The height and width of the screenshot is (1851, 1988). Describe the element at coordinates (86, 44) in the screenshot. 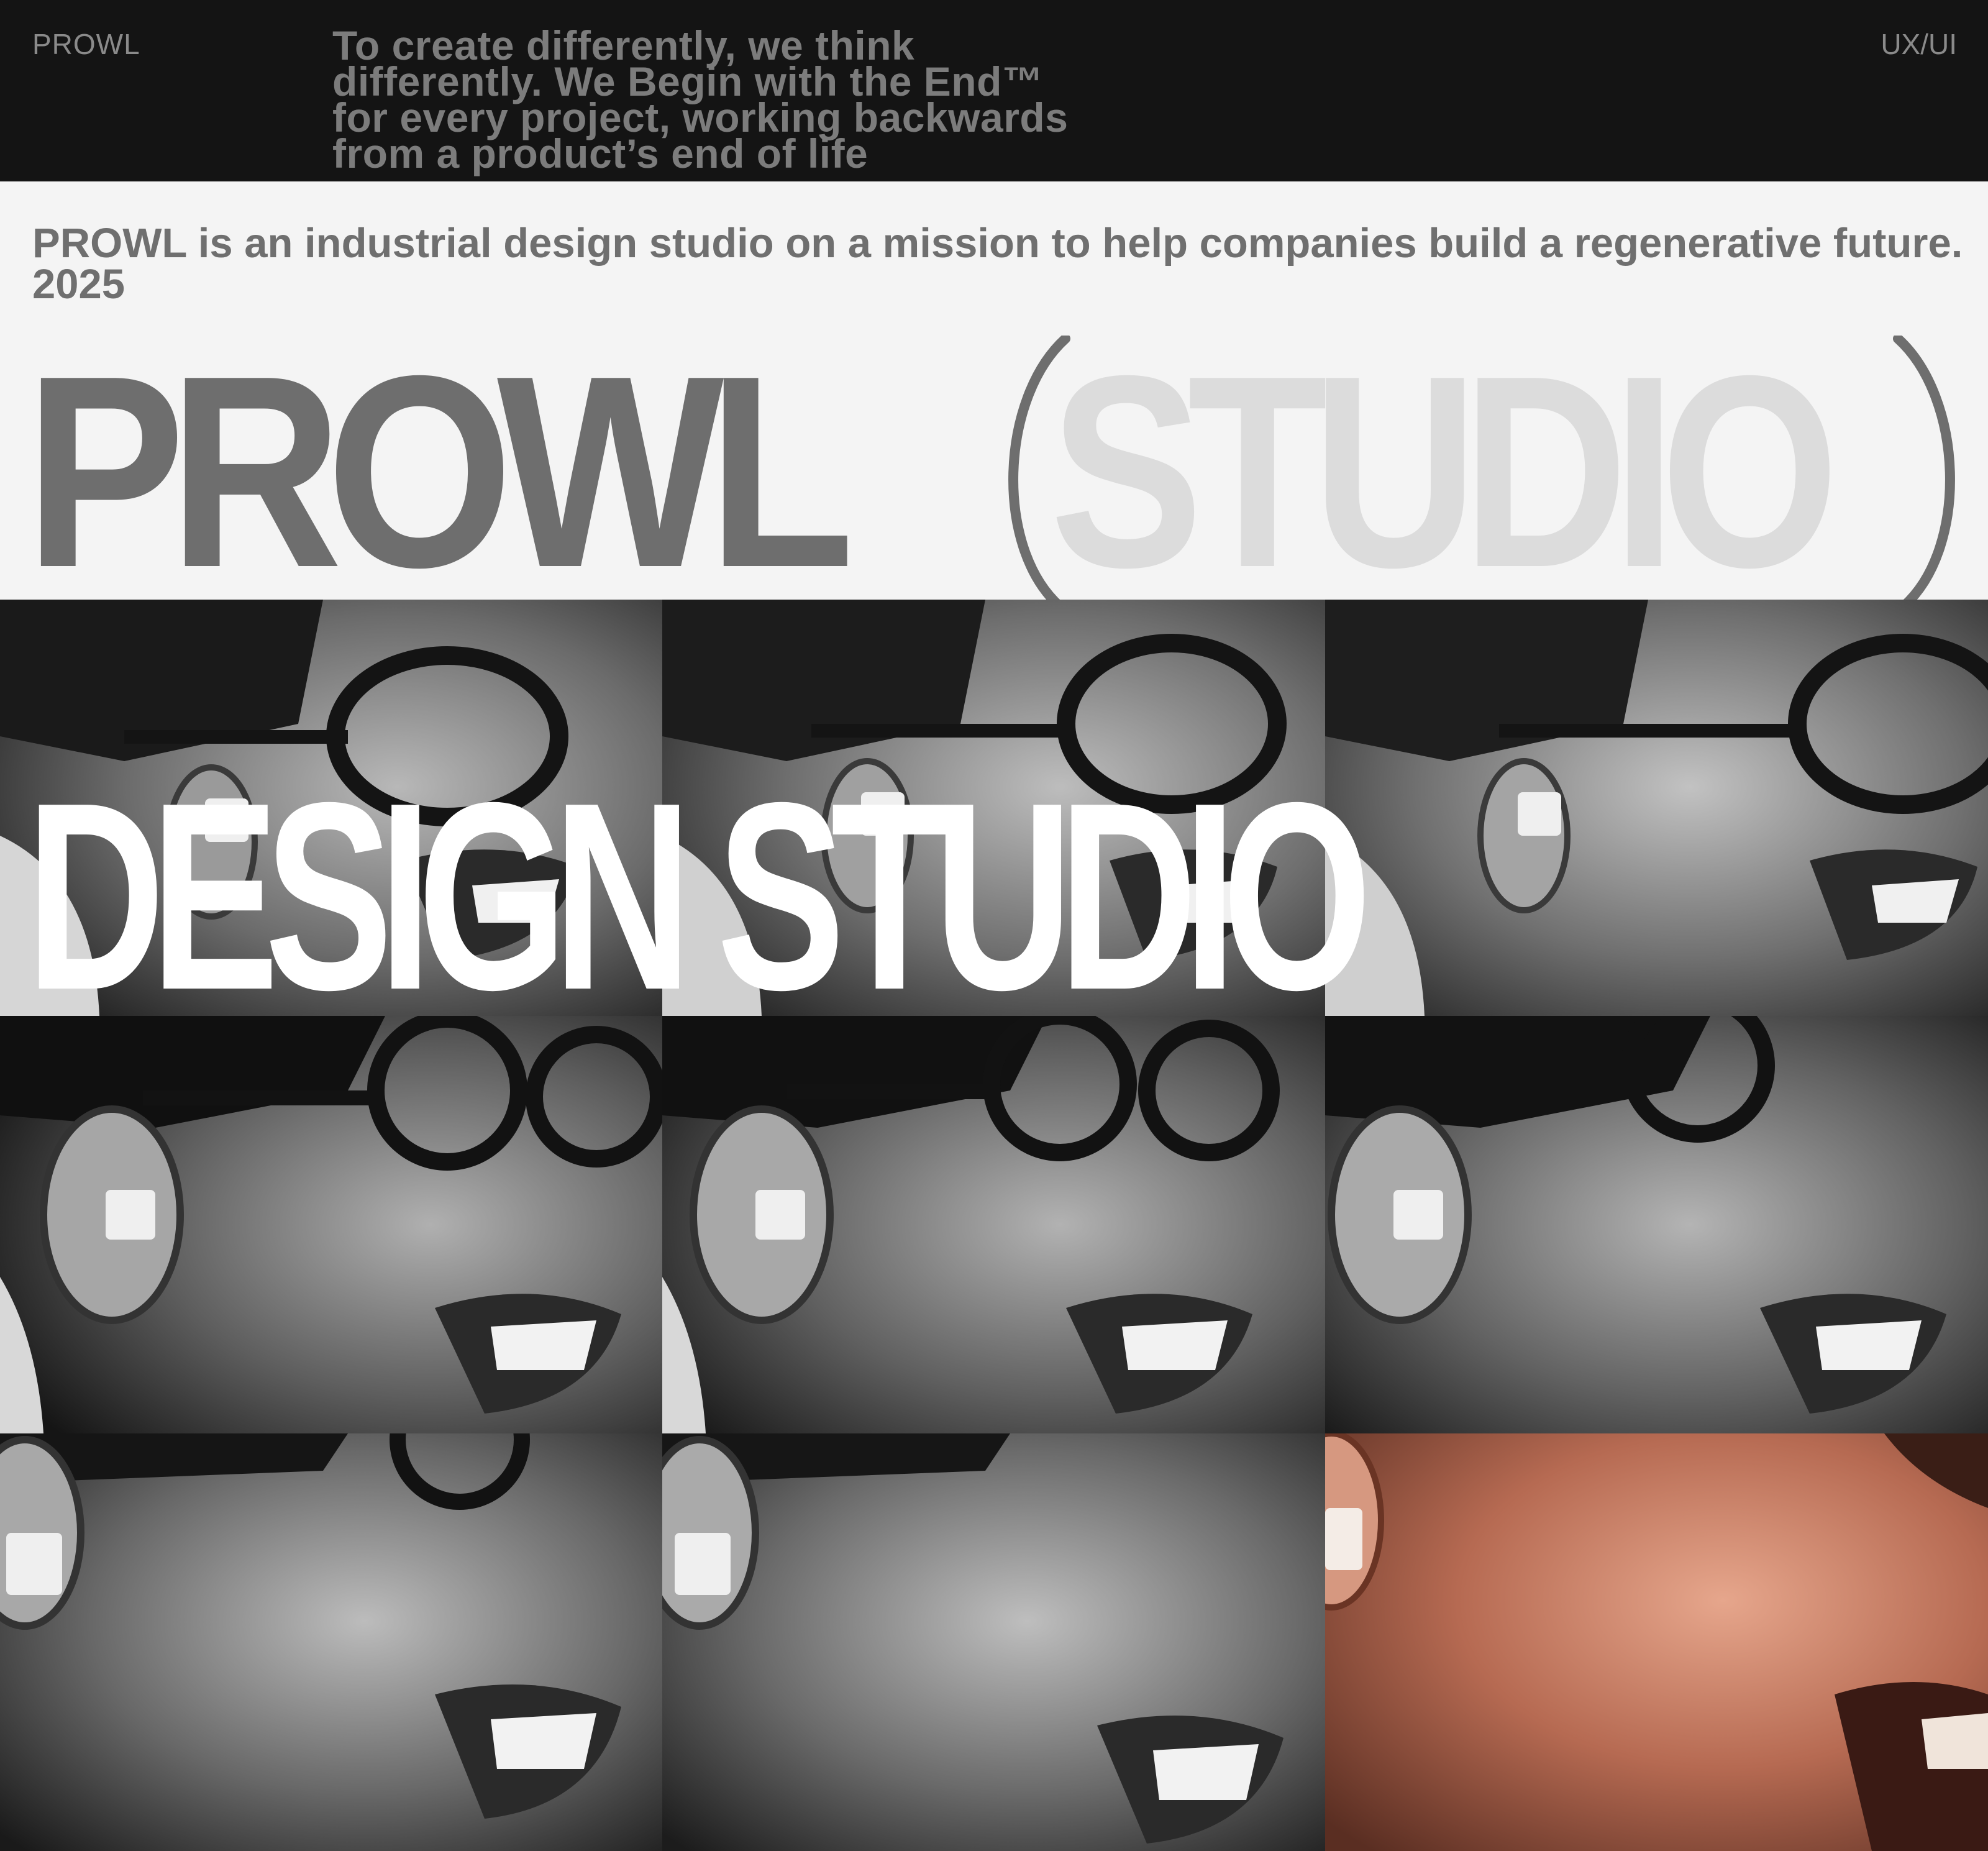

I see `brand-link: PROWL` at that location.